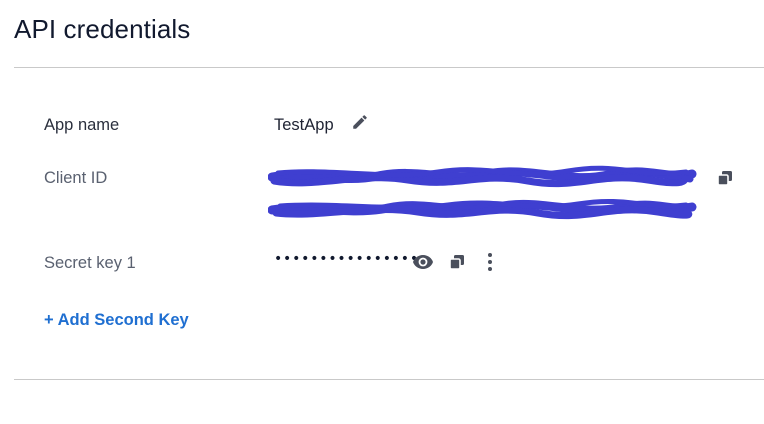 This screenshot has width=764, height=424. Describe the element at coordinates (116, 320) in the screenshot. I see `add-second-key-button: + Add Second Key` at that location.